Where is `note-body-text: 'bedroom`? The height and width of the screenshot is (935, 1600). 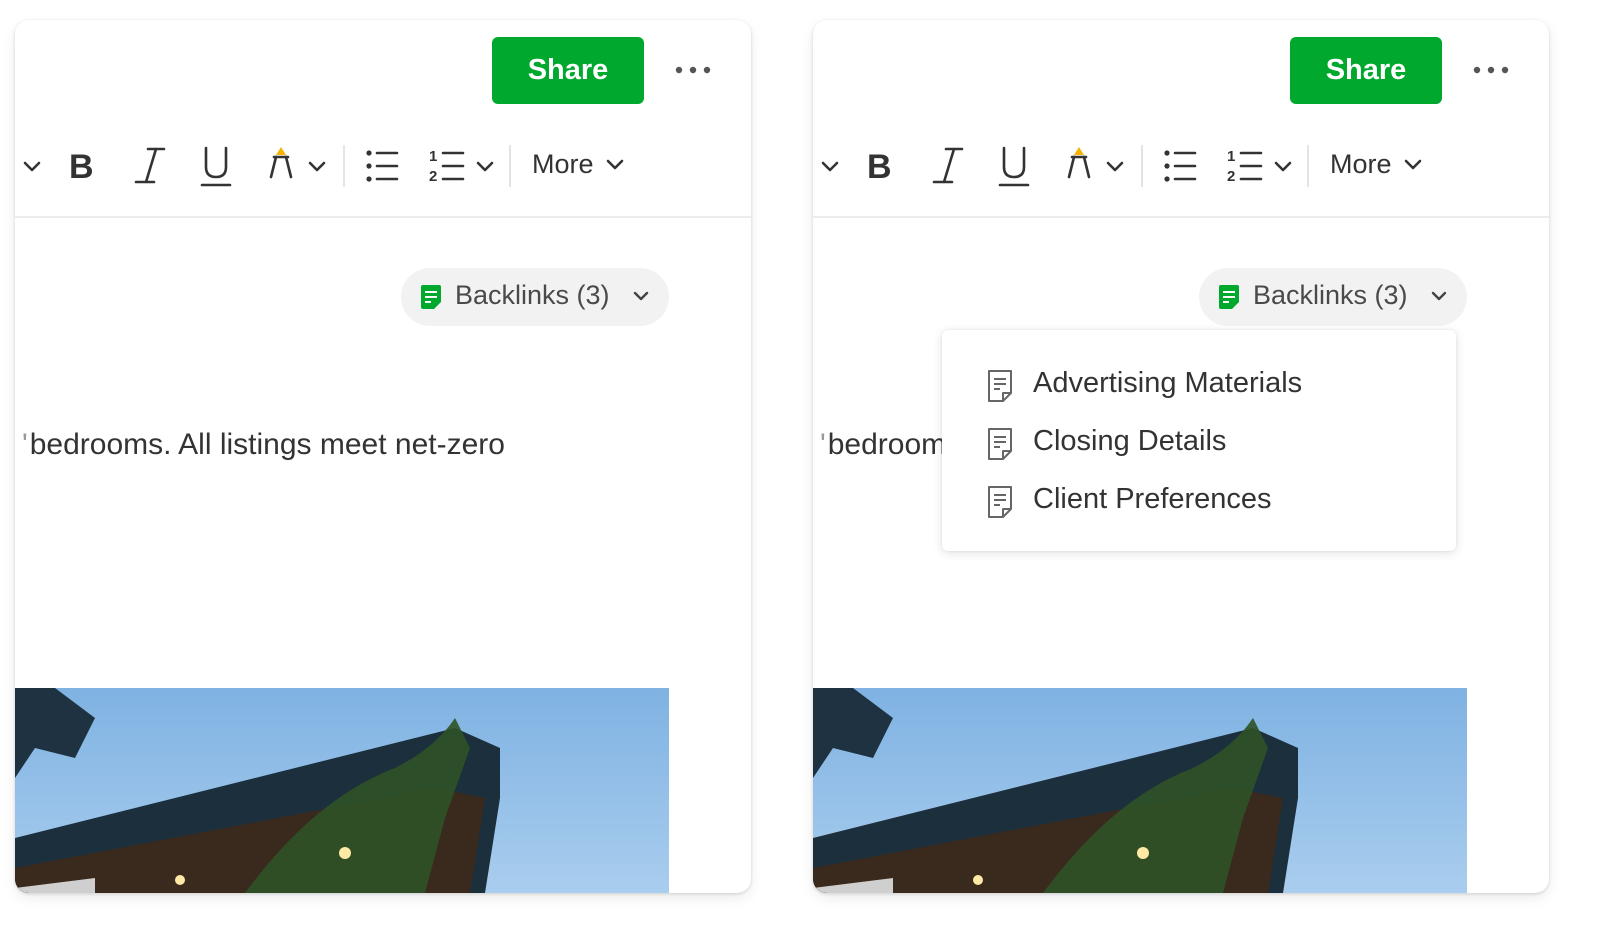 note-body-text: 'bedroom is located at coordinates (883, 444).